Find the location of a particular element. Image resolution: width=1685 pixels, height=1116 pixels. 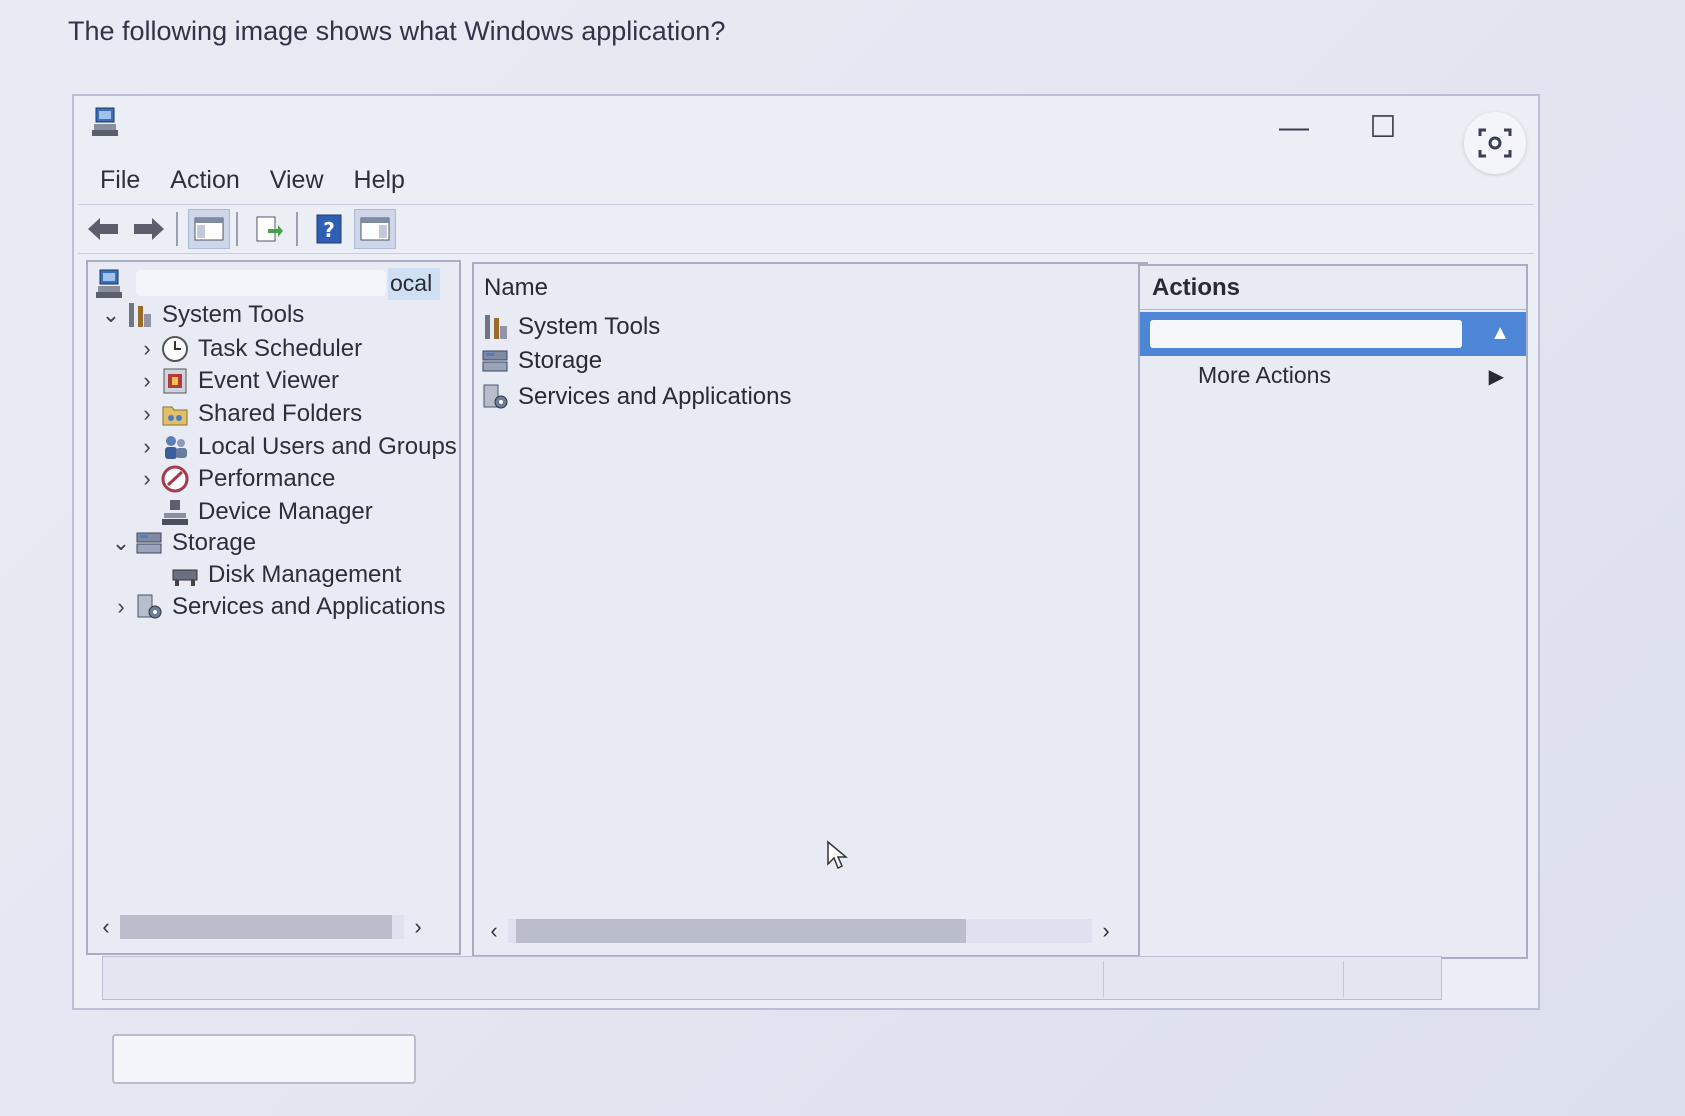

redacted-section-name is located at coordinates (1306, 334).